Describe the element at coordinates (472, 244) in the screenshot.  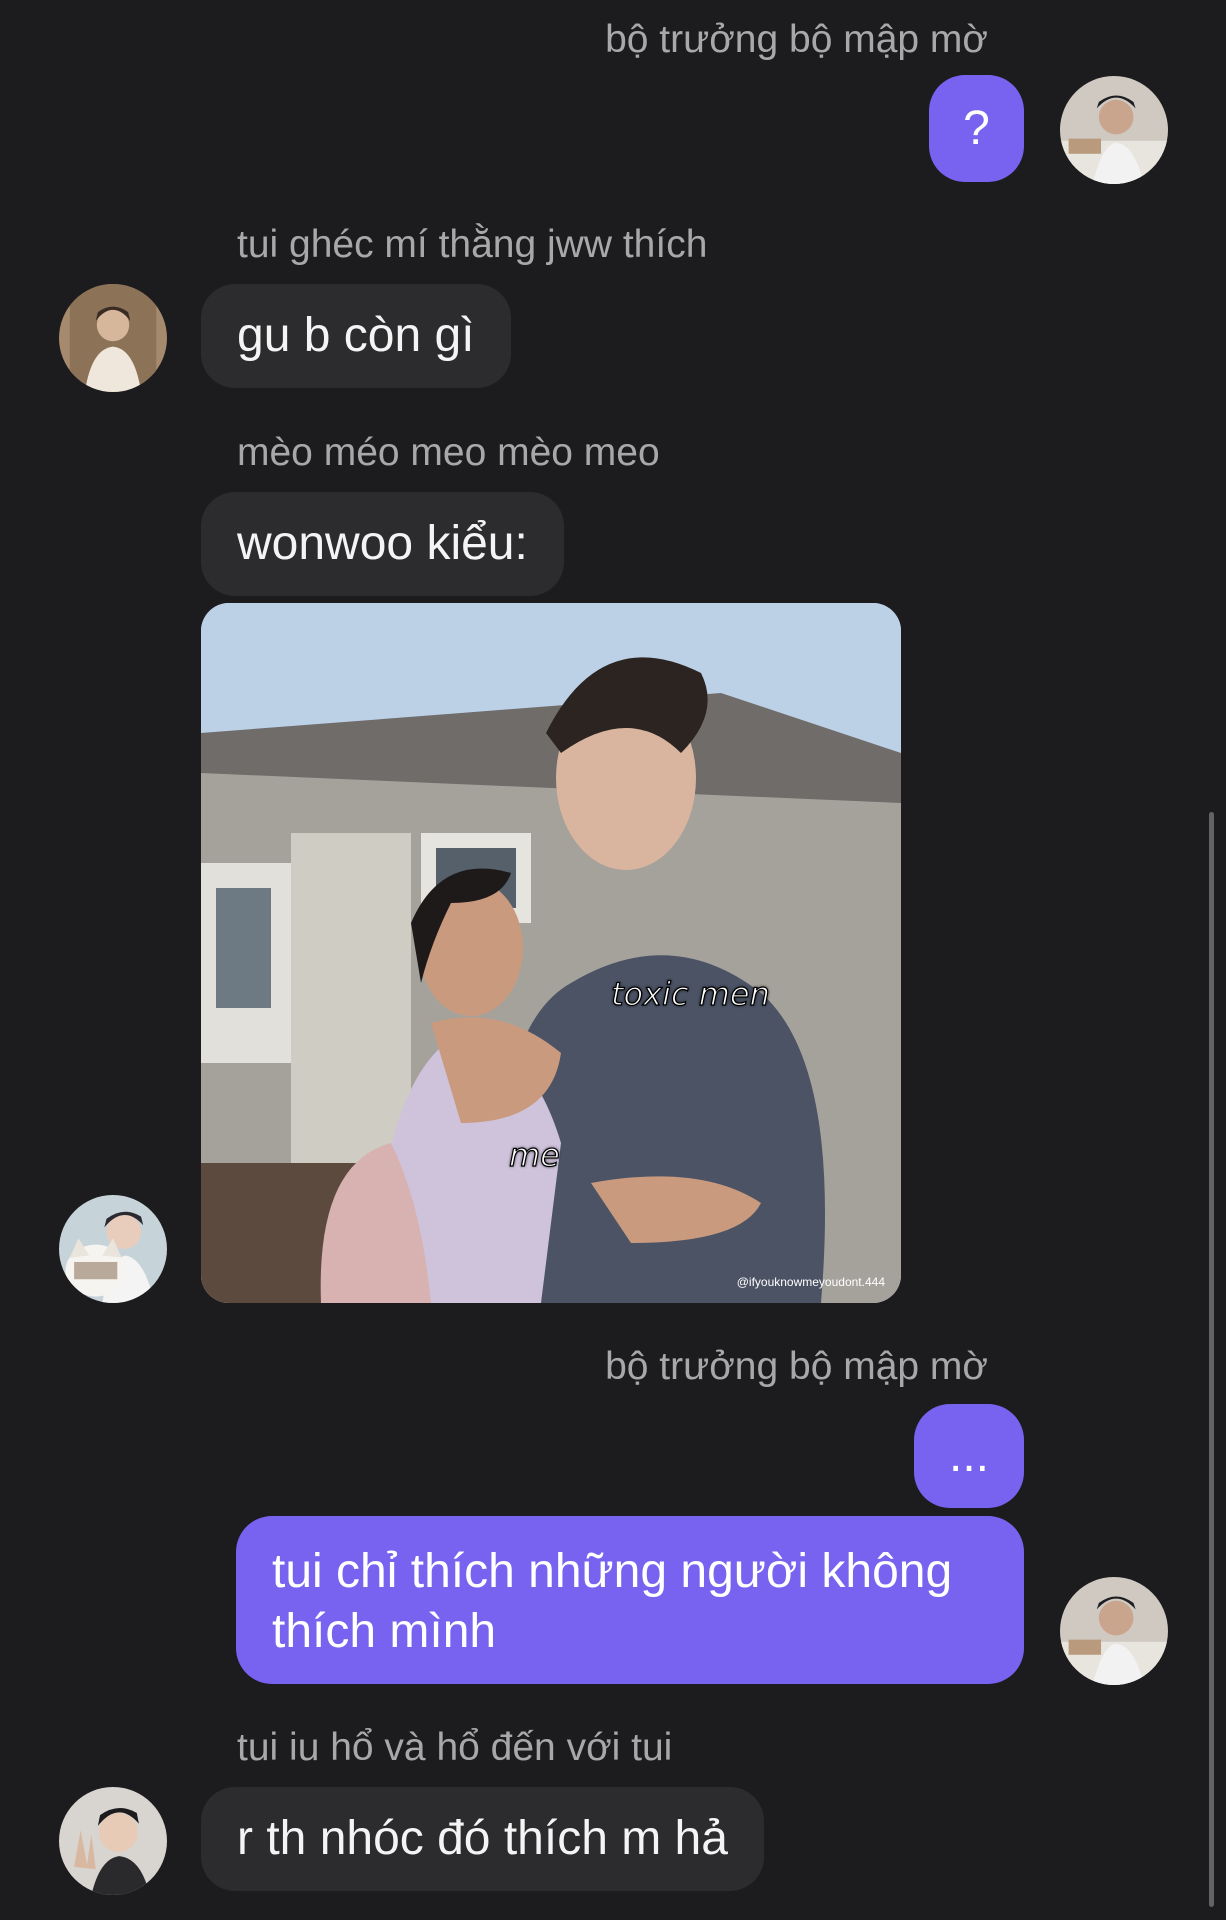
I see `sender-name: tui ghéc mí thằng jww thích` at that location.